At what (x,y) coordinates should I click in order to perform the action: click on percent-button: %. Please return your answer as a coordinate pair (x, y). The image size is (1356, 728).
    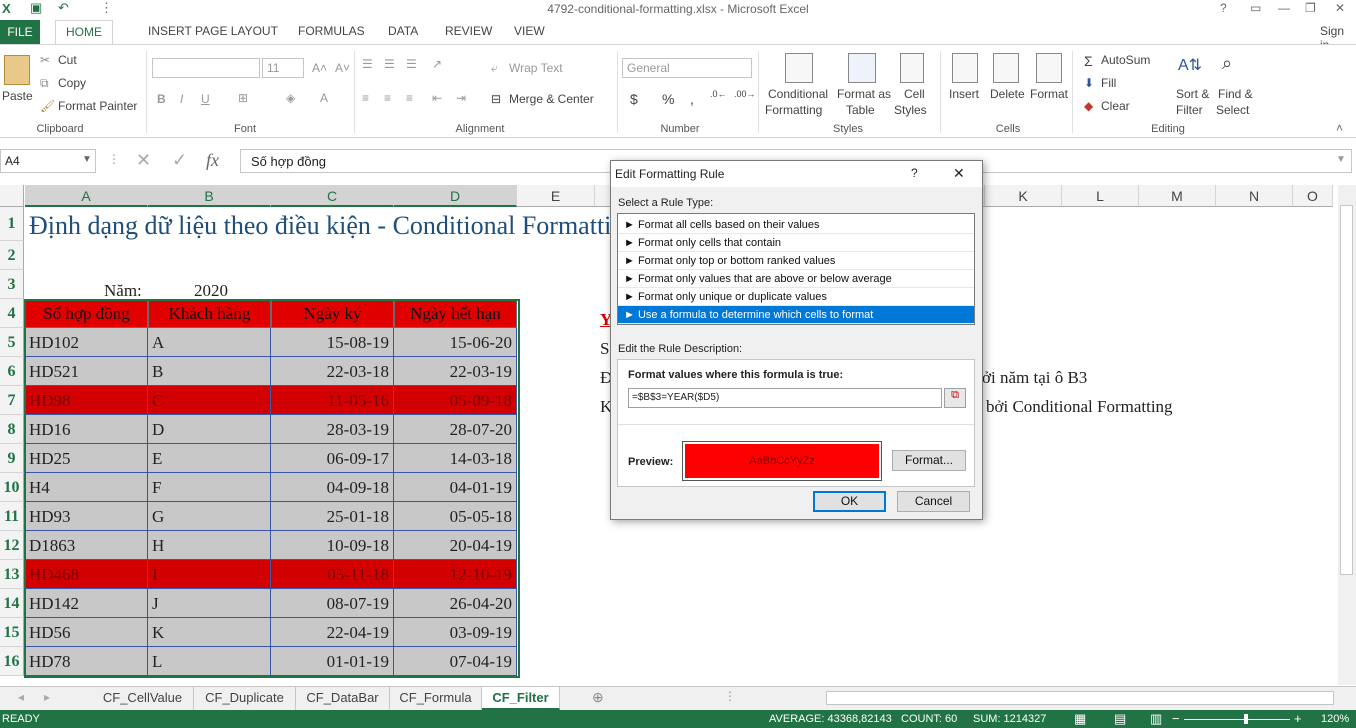
    Looking at the image, I should click on (668, 99).